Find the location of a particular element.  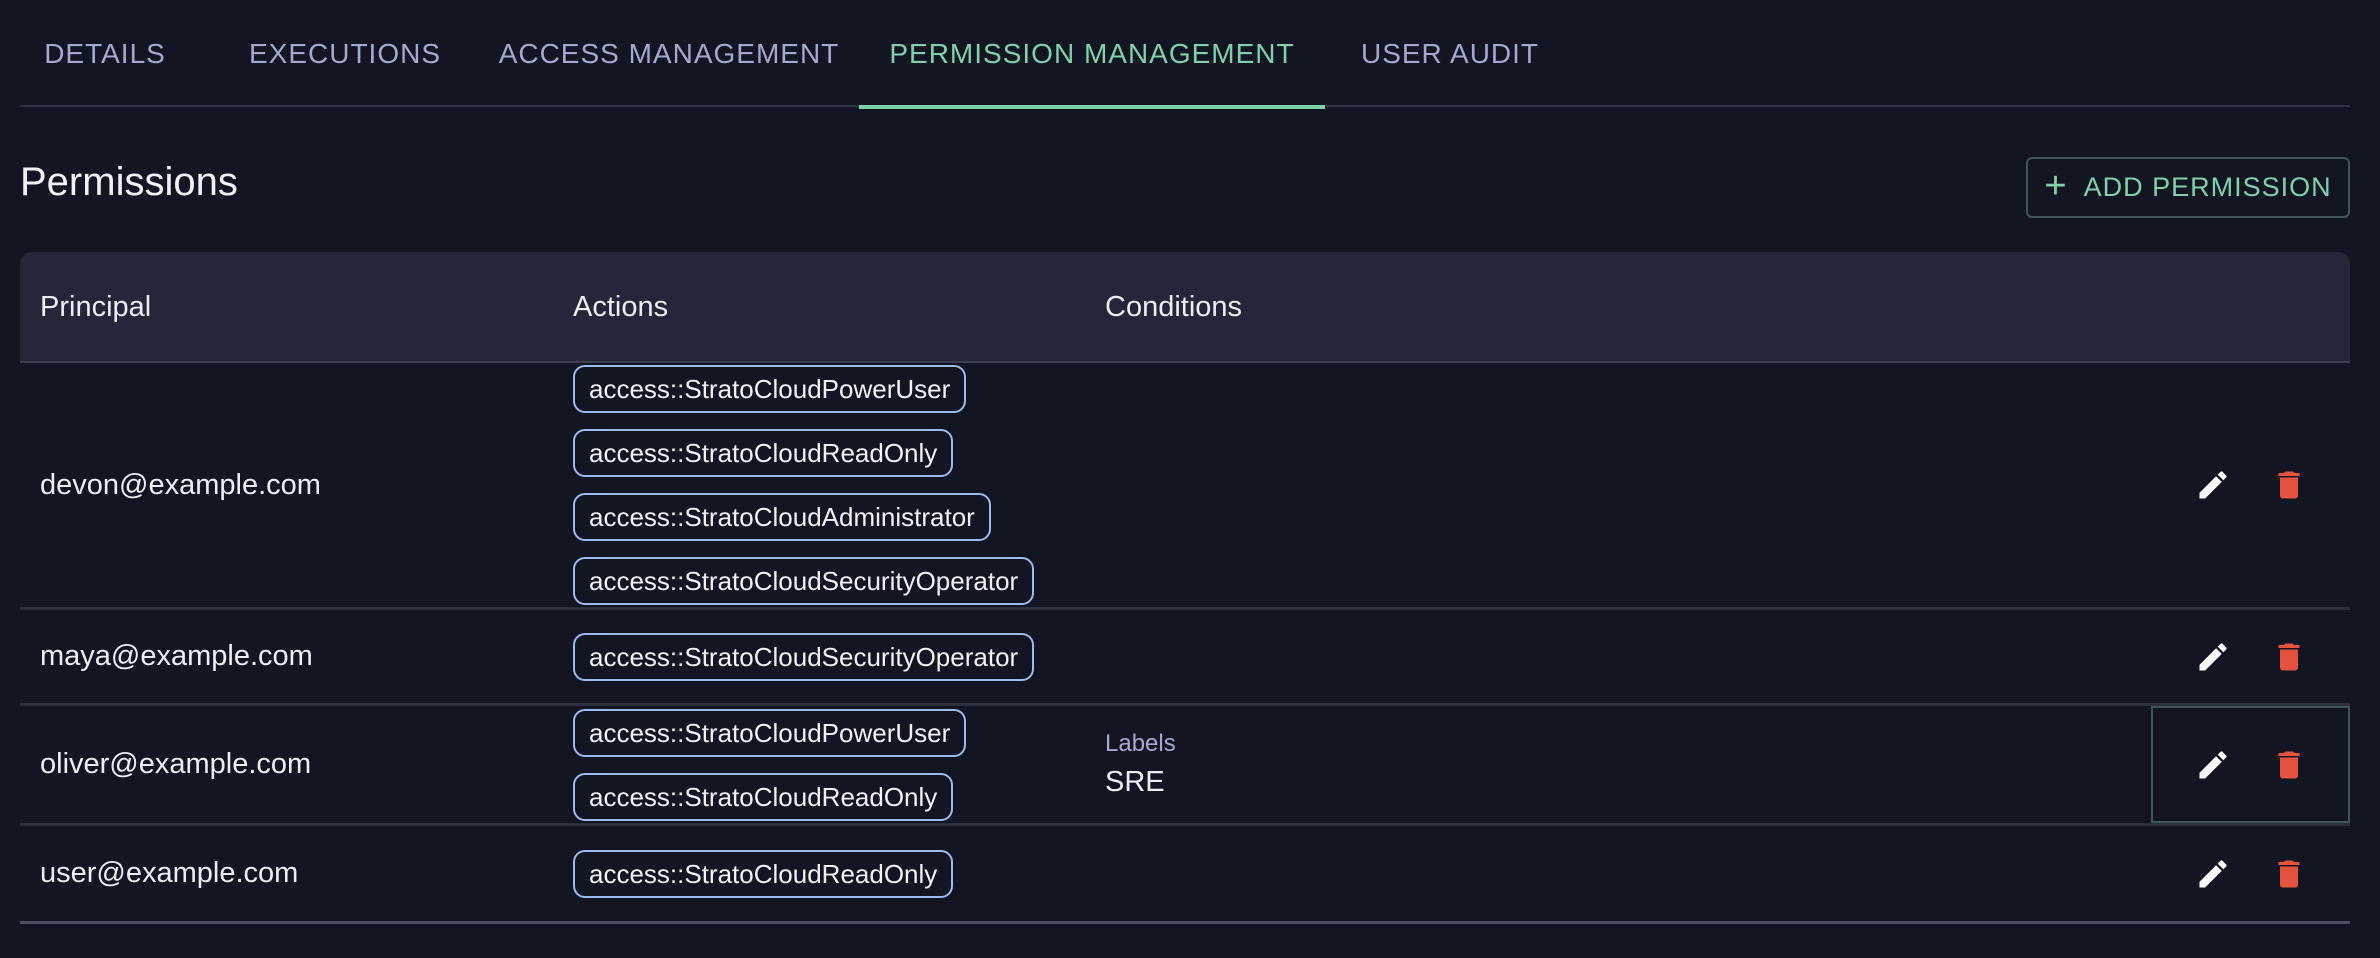

header-principal: Principal is located at coordinates (96, 307).